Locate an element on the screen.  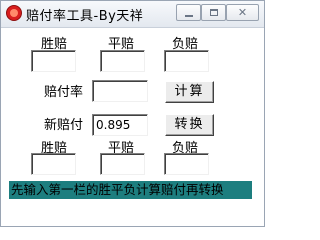
close-button: ✕ is located at coordinates (242, 12).